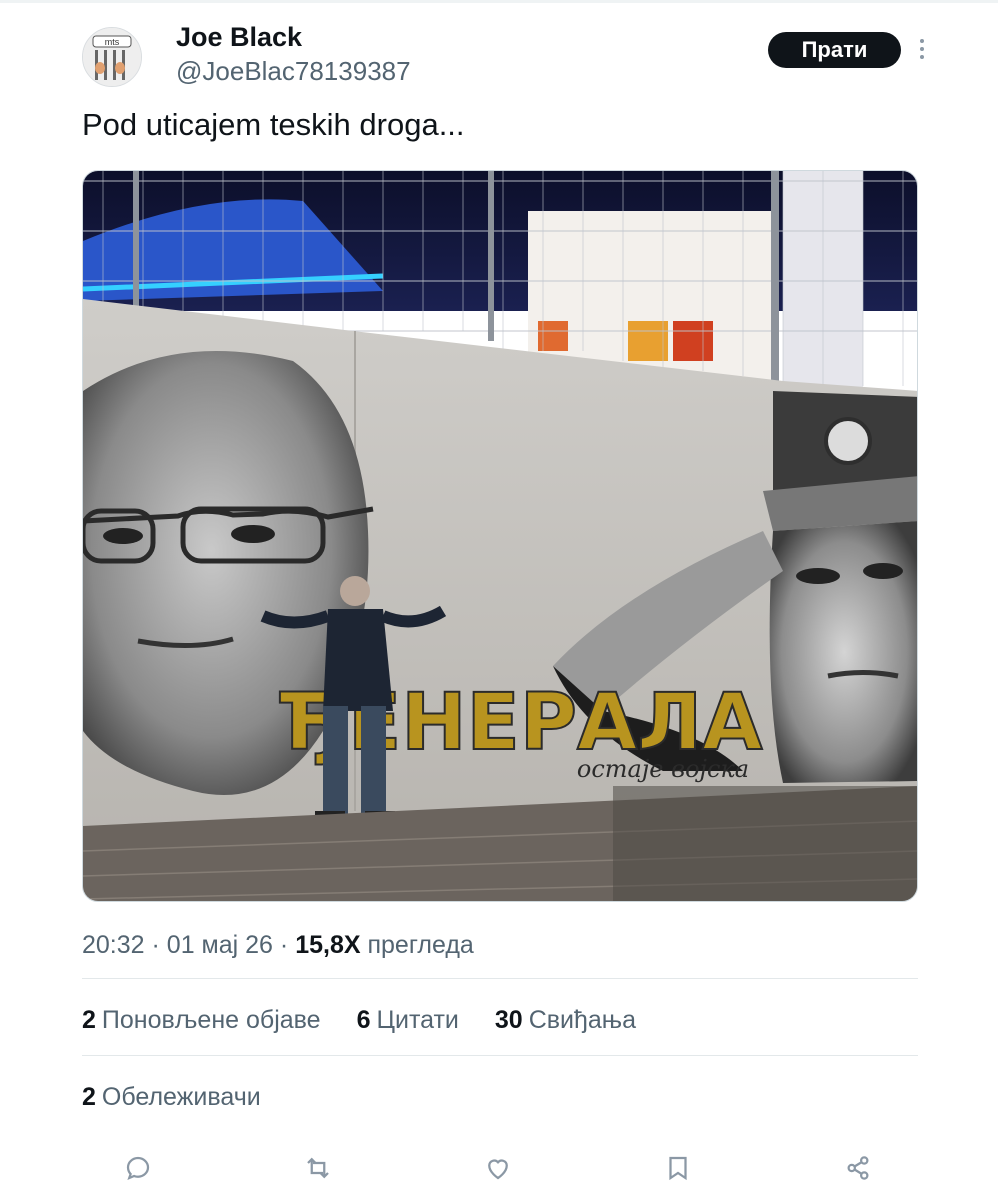 This screenshot has height=1200, width=998. What do you see at coordinates (278, 945) in the screenshot?
I see `tweet-meta: 20:32 · 01 мај 26 · 15,8Х прегледа` at bounding box center [278, 945].